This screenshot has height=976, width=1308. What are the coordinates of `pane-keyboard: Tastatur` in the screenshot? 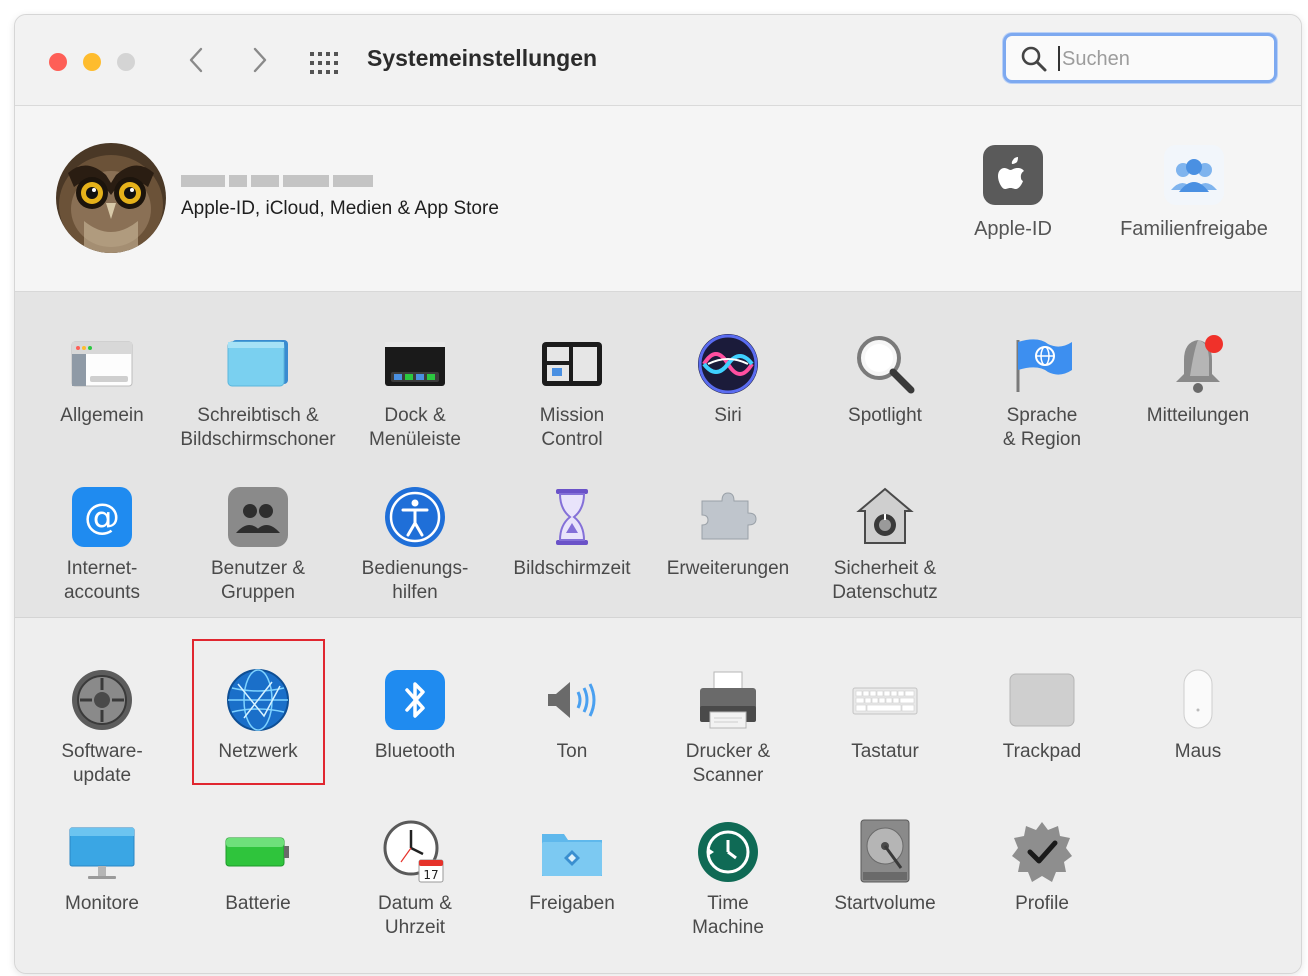 It's located at (885, 715).